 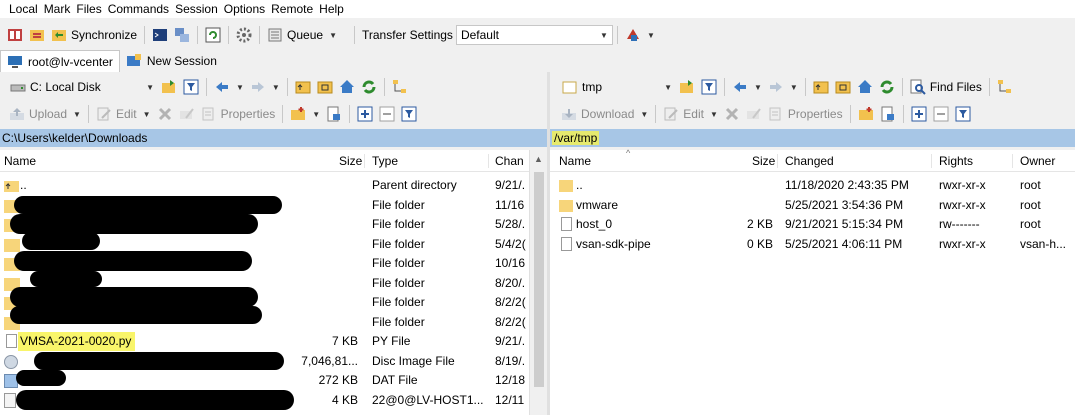 I want to click on transfer-settings-select: Default ▼, so click(x=534, y=35).